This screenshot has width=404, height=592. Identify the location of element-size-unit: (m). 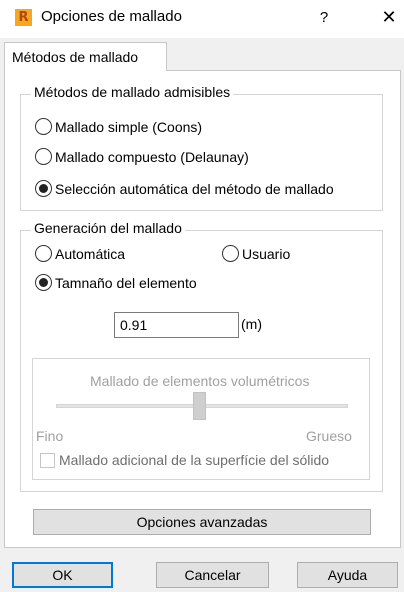
(251, 324).